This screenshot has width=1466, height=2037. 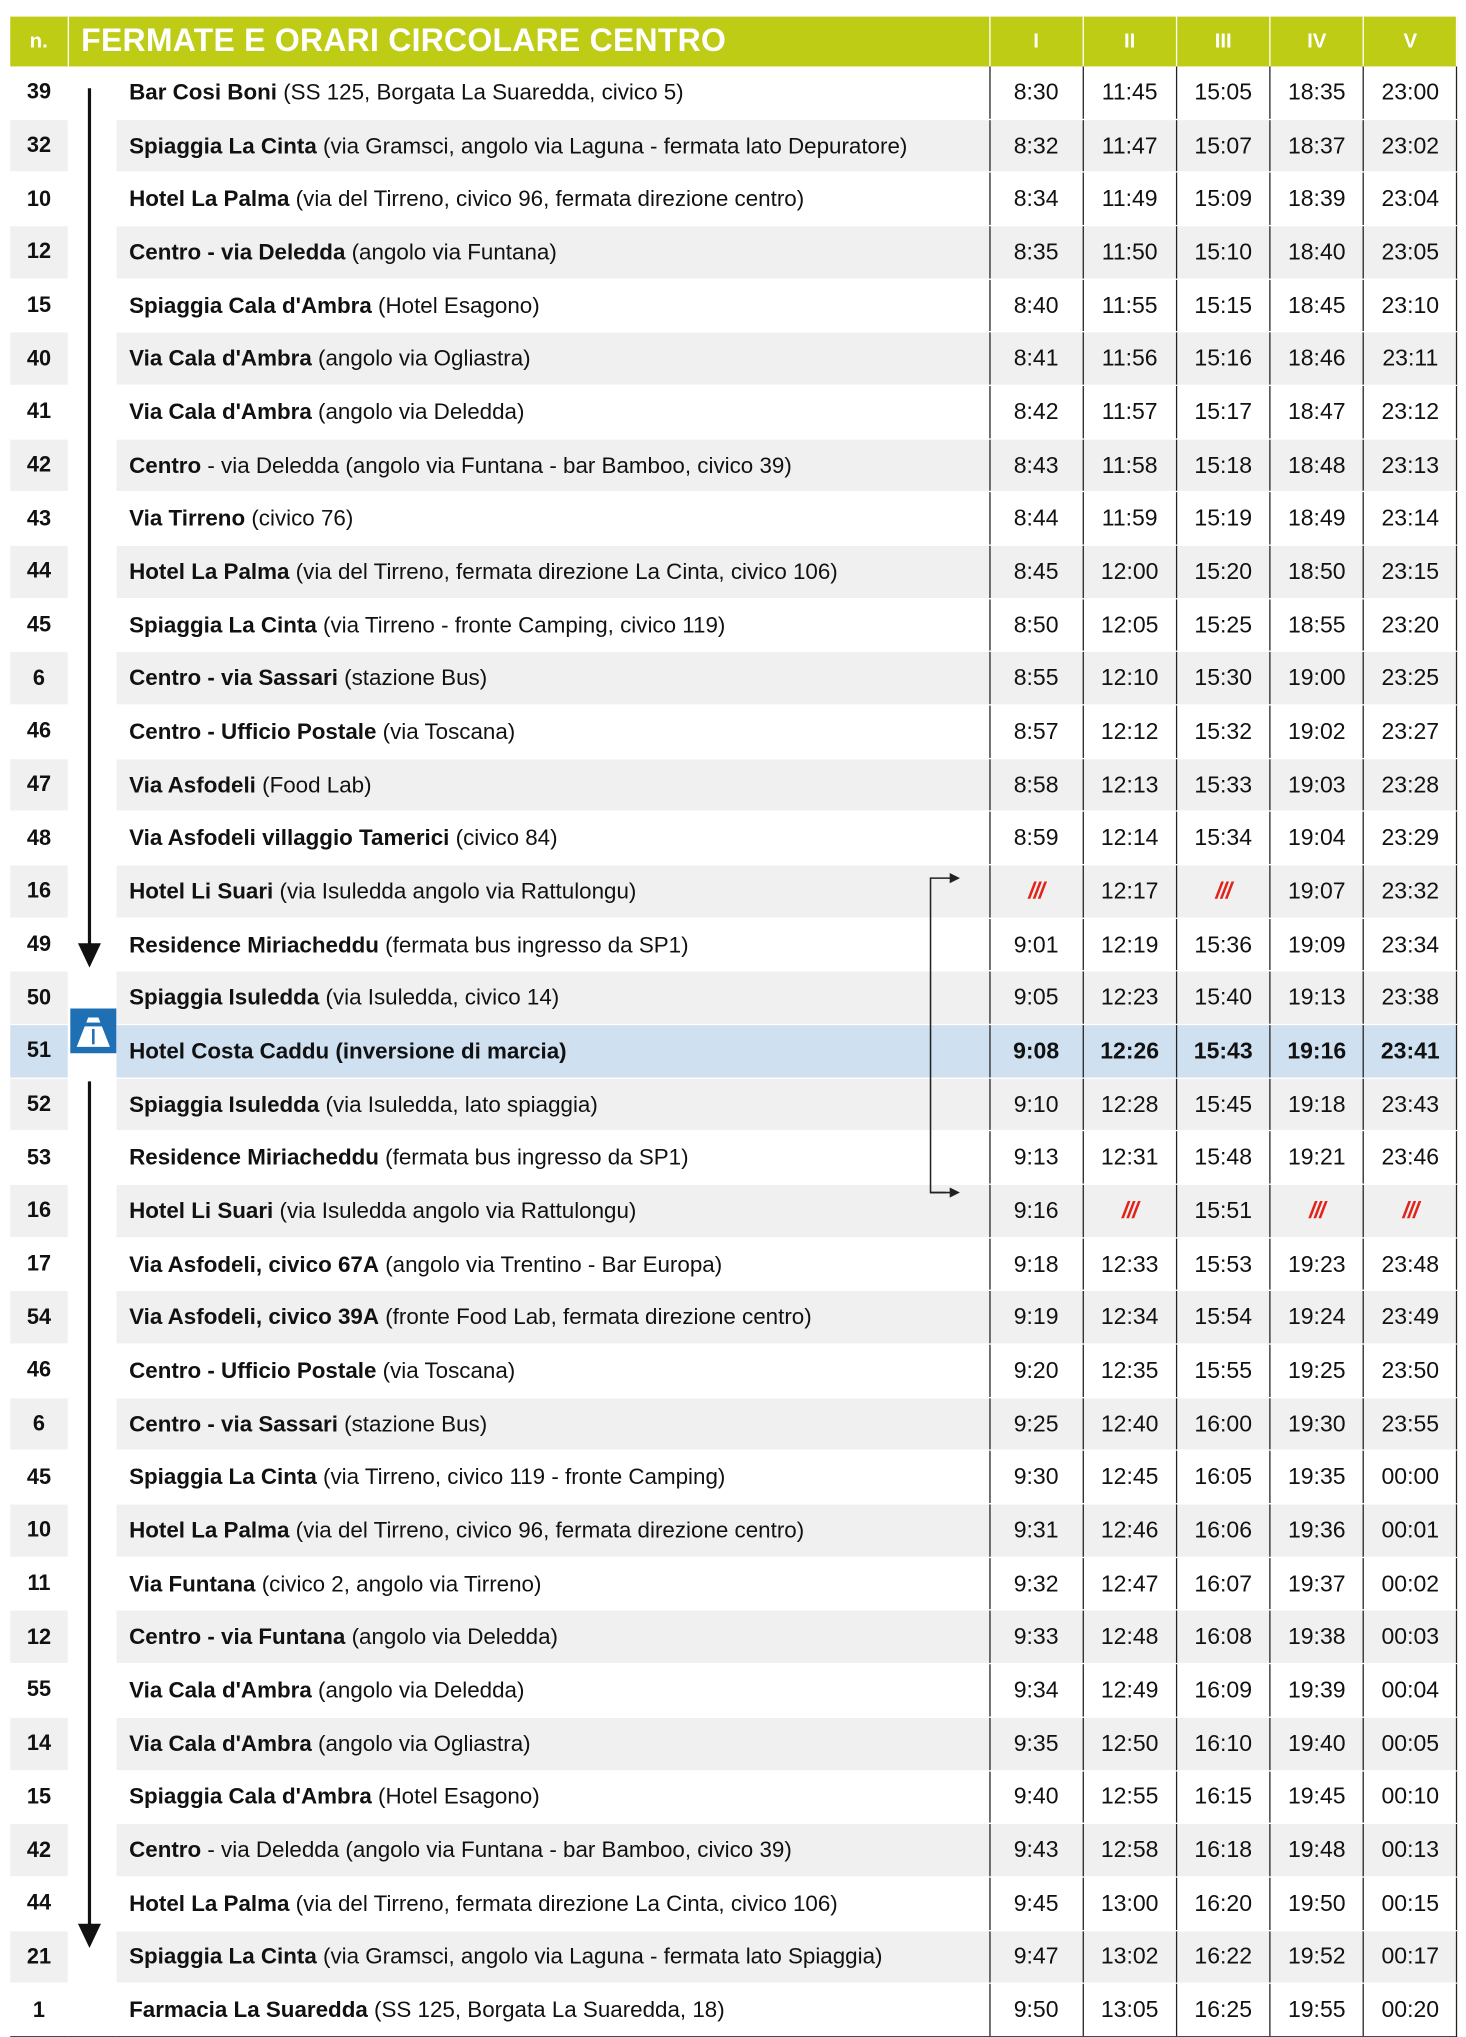 What do you see at coordinates (1222, 572) in the screenshot?
I see `departure-time: 15:20` at bounding box center [1222, 572].